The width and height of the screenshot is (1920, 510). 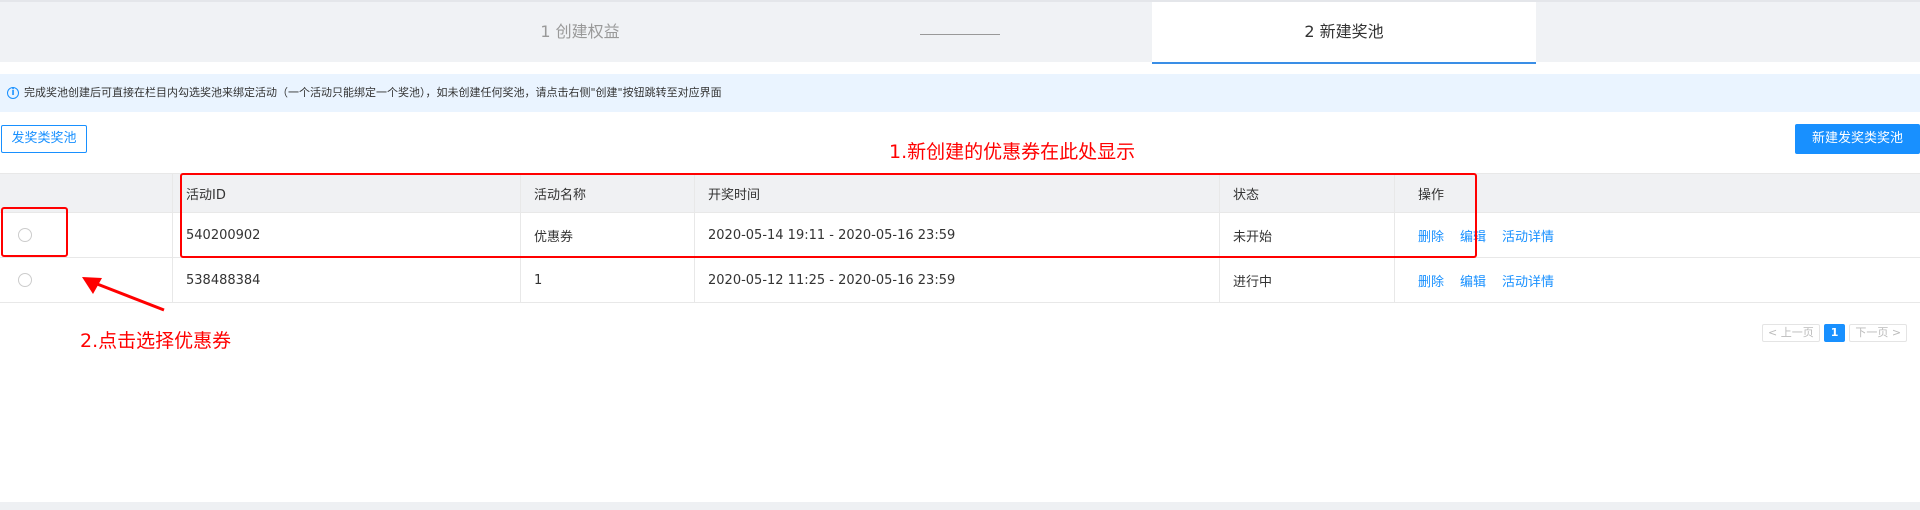 I want to click on arrow-shaft, so click(x=128, y=296).